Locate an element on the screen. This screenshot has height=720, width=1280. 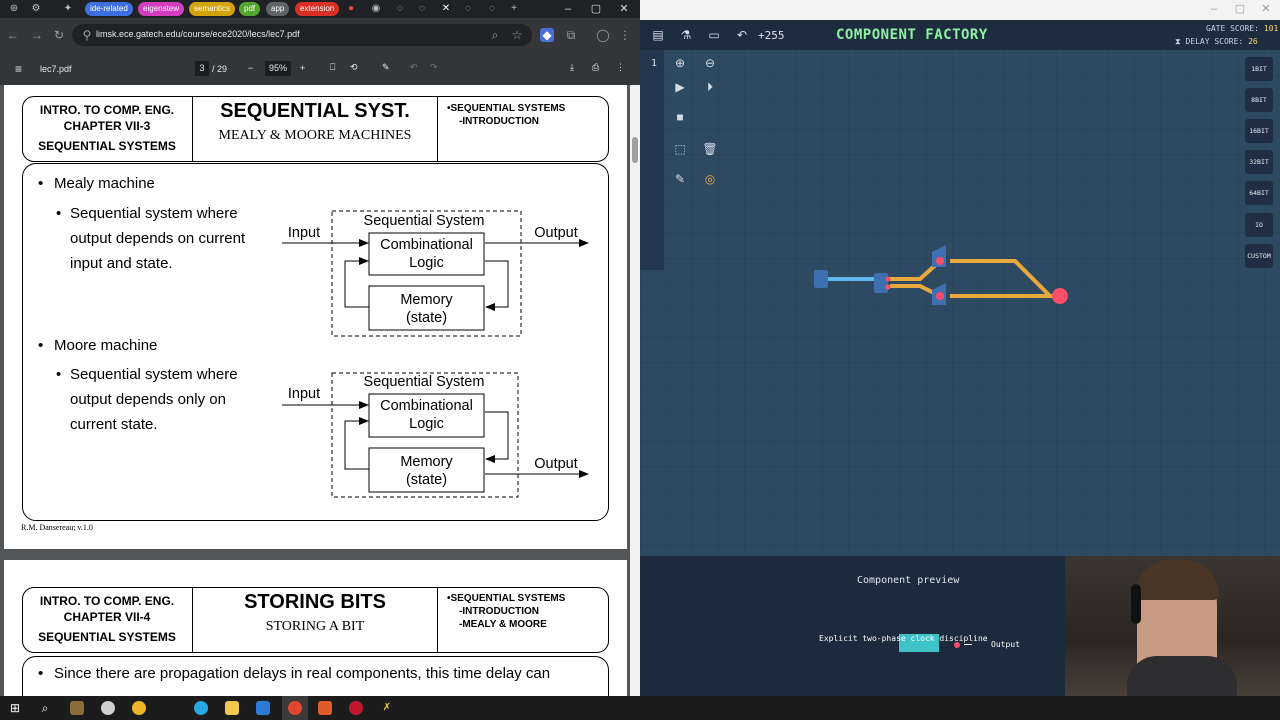
more-options-icon: ⋮ is located at coordinates (620, 67).